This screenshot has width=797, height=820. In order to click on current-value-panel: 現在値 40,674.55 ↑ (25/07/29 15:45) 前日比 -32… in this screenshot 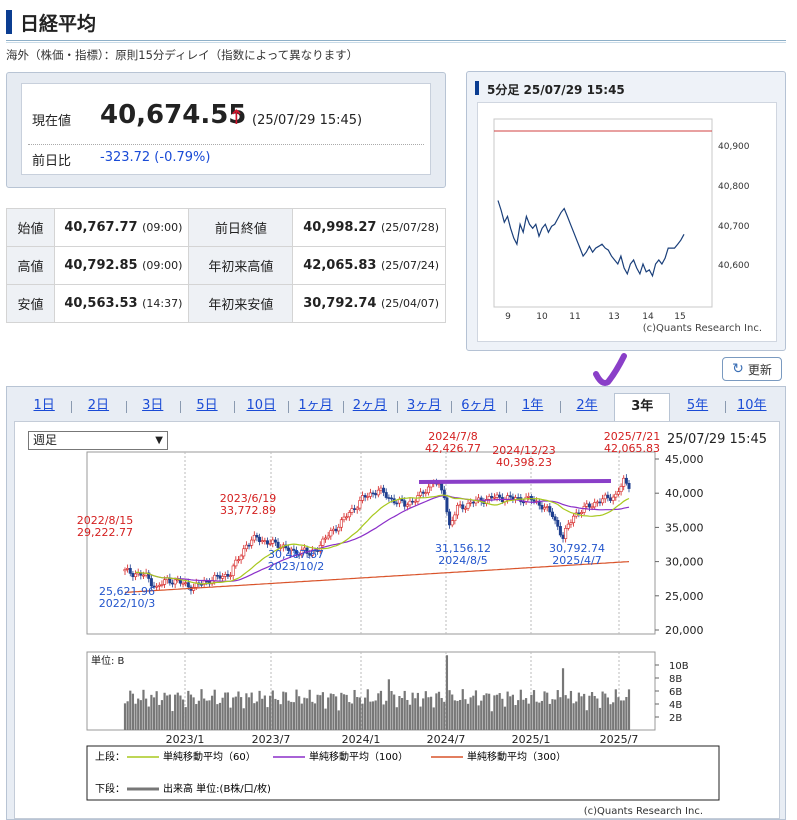, I will do `click(226, 130)`.